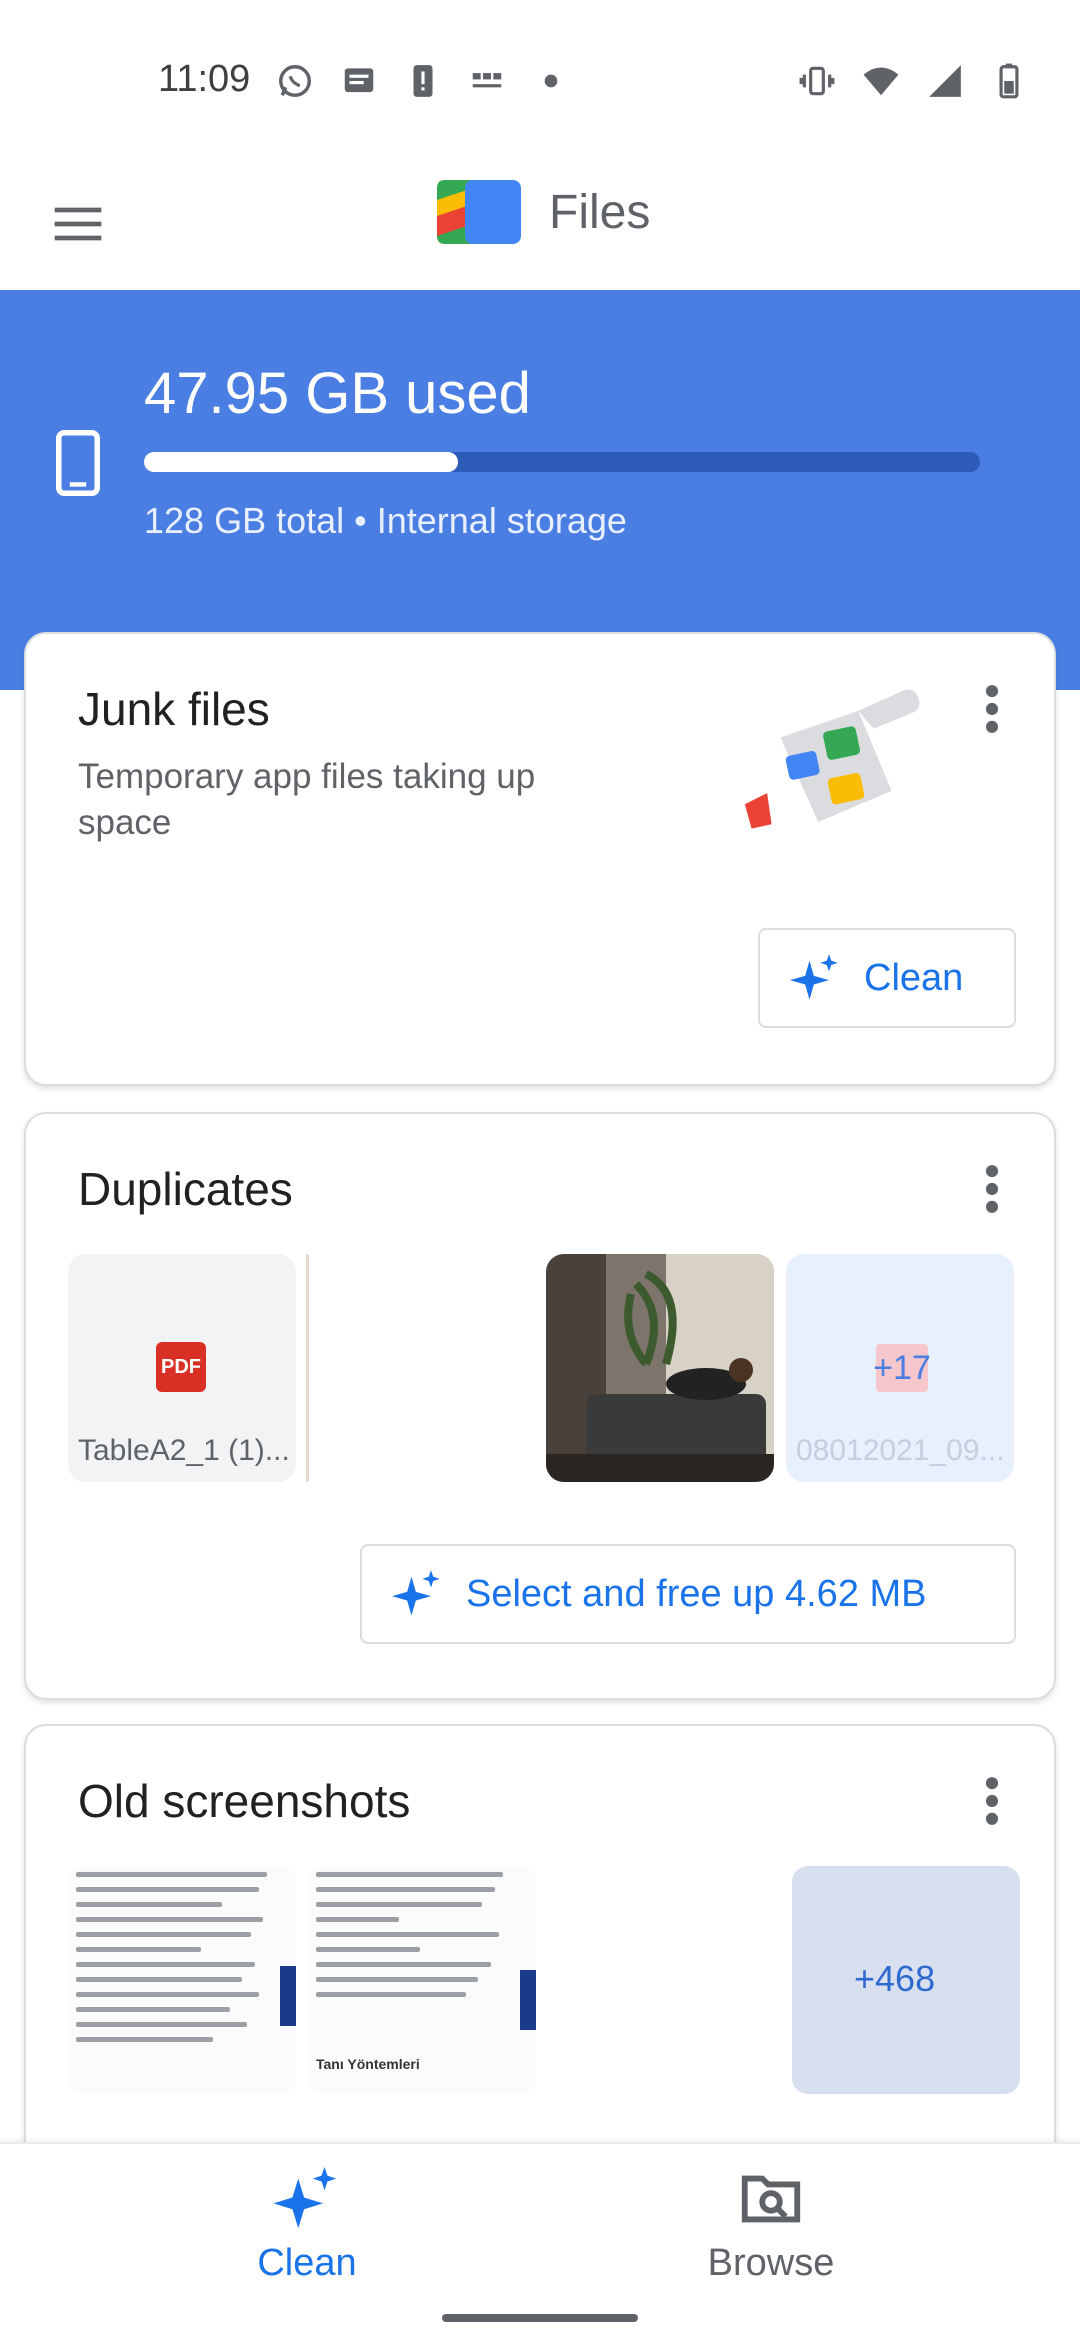 The width and height of the screenshot is (1080, 2340). I want to click on alert-icon, so click(423, 81).